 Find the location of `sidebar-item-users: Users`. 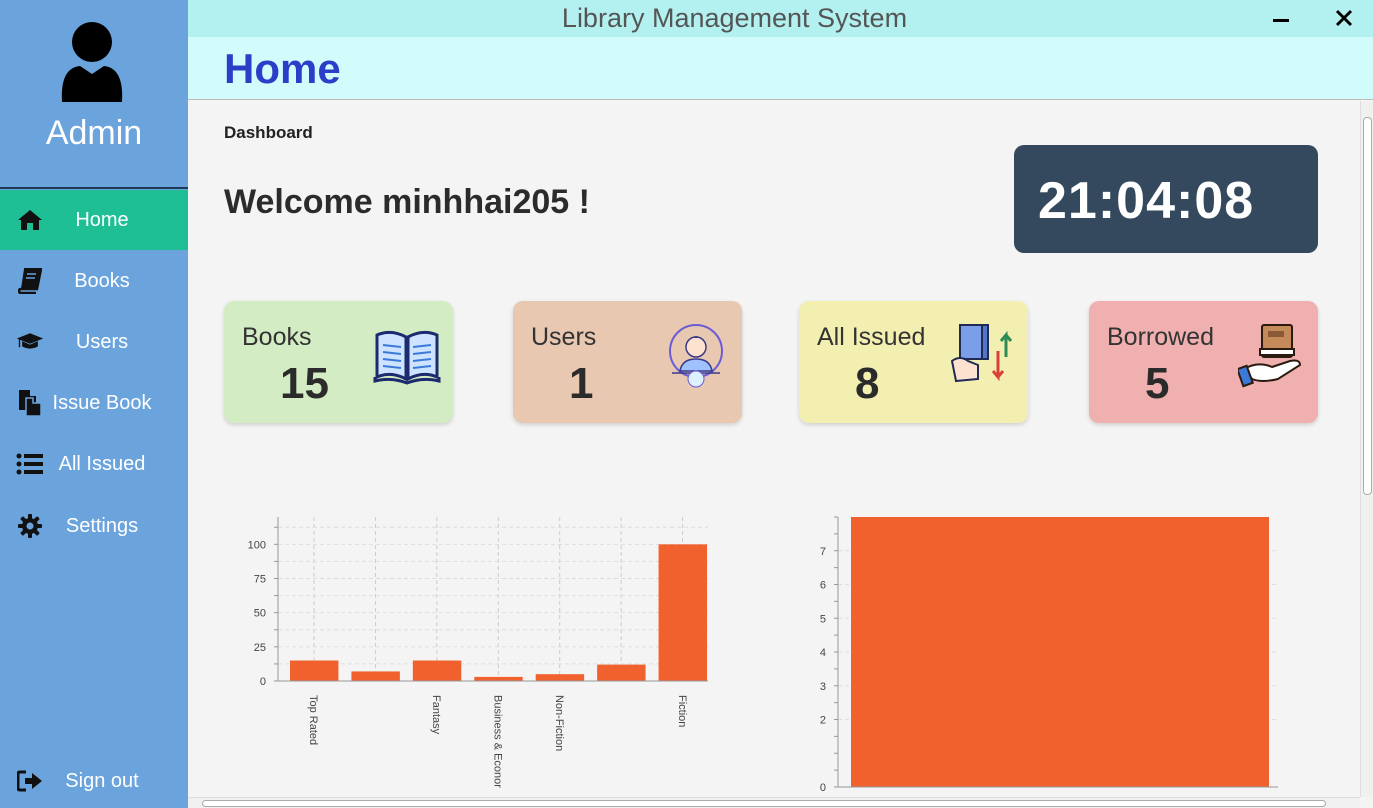

sidebar-item-users: Users is located at coordinates (94, 342).